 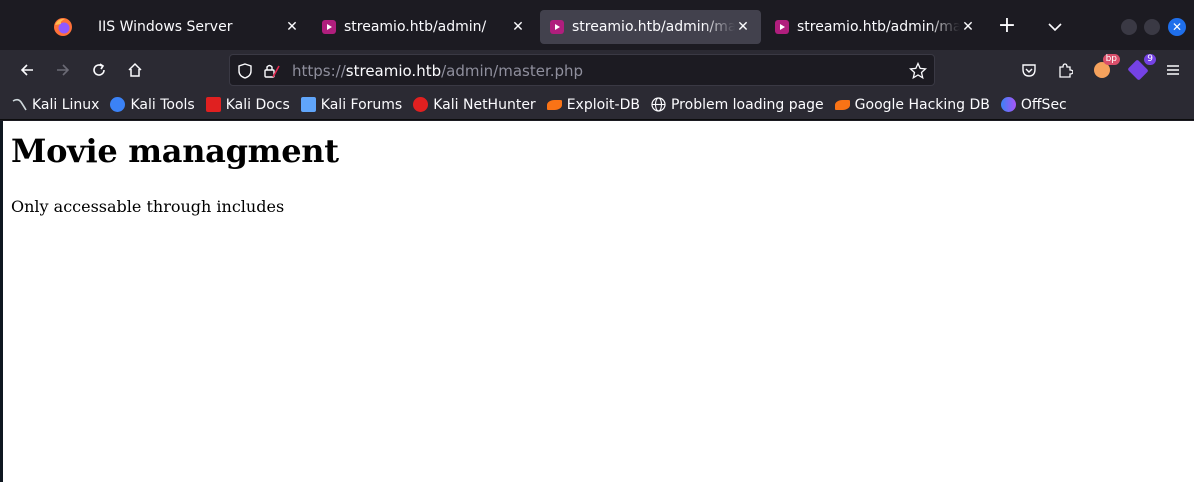 What do you see at coordinates (245, 71) in the screenshot?
I see `shield-icon` at bounding box center [245, 71].